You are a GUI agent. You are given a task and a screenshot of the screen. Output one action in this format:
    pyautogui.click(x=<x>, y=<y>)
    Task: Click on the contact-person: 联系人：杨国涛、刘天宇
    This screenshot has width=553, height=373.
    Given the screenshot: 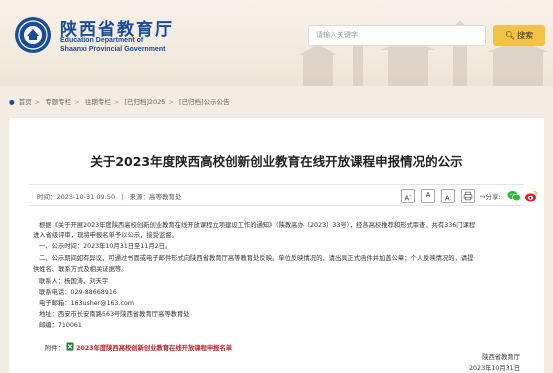 What is the action you would take?
    pyautogui.click(x=74, y=281)
    